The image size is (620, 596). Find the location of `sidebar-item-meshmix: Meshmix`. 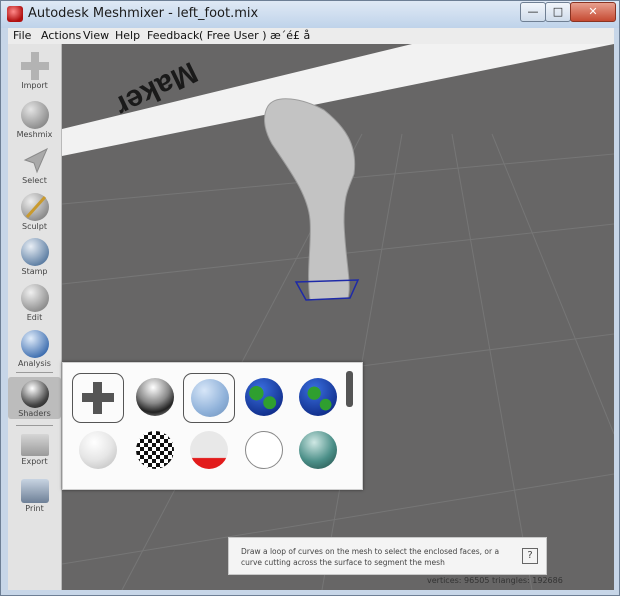

sidebar-item-meshmix: Meshmix is located at coordinates (34, 120).